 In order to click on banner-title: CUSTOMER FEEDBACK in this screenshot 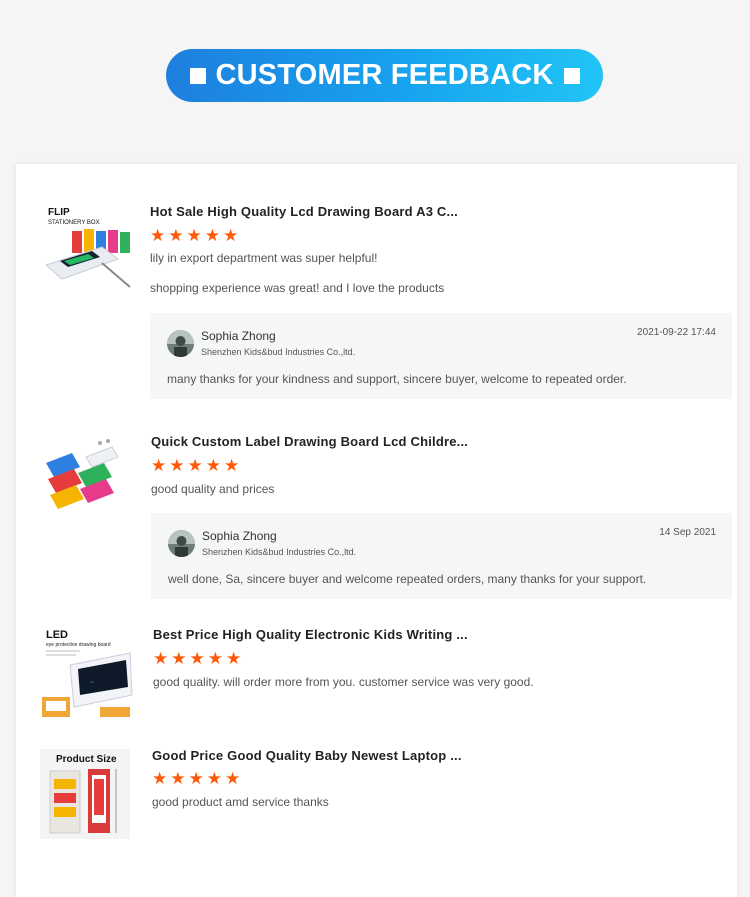, I will do `click(384, 75)`.